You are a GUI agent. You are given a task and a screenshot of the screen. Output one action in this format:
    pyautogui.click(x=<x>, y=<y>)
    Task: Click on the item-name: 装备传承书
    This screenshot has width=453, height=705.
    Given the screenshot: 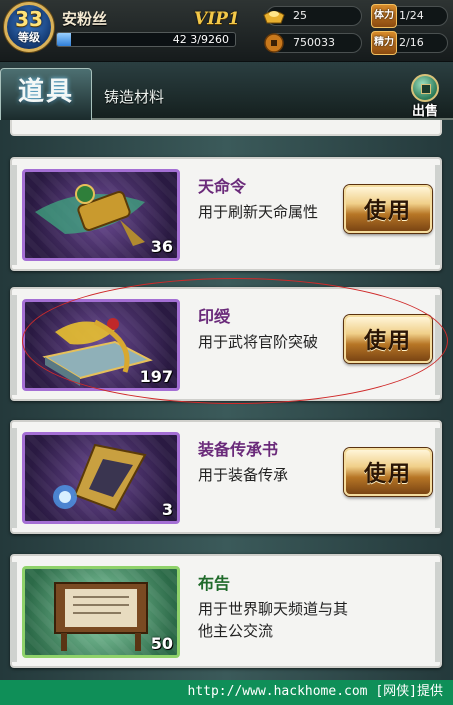 What is the action you would take?
    pyautogui.click(x=238, y=449)
    